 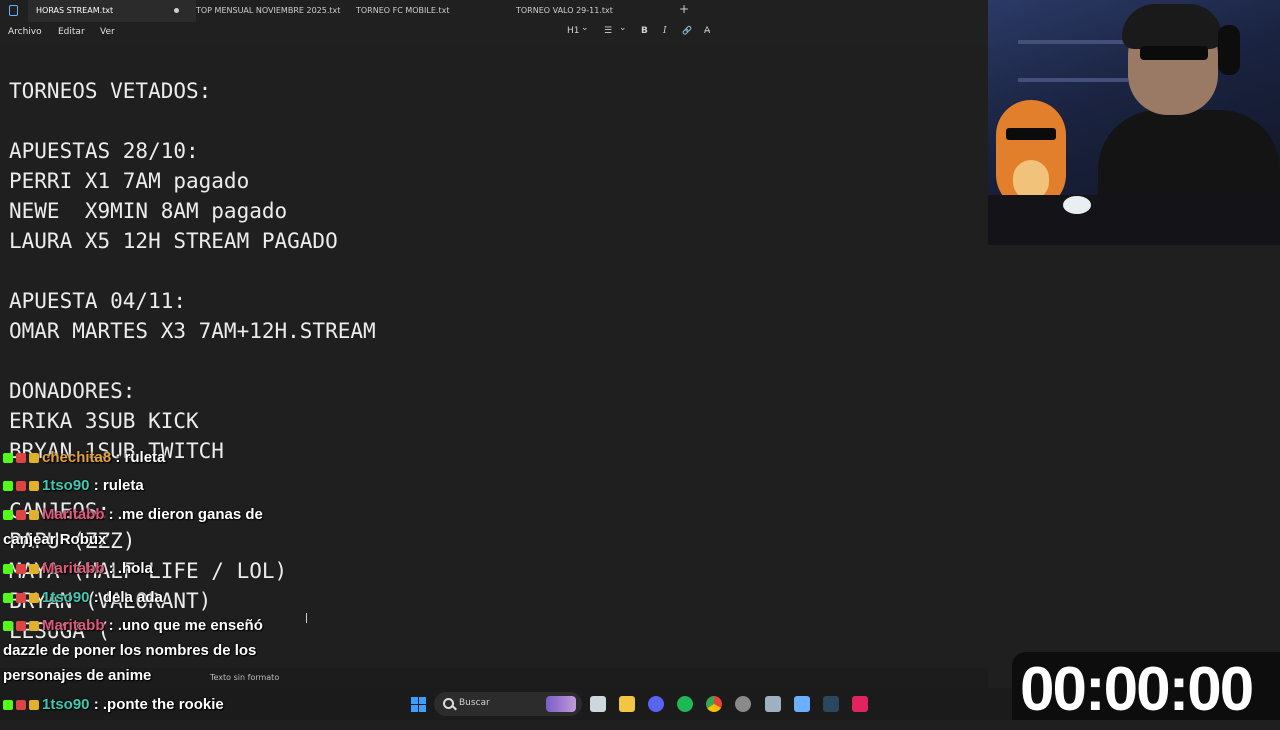 I want to click on tab-label: TORNEO VALO 29-11.txt, so click(x=564, y=10).